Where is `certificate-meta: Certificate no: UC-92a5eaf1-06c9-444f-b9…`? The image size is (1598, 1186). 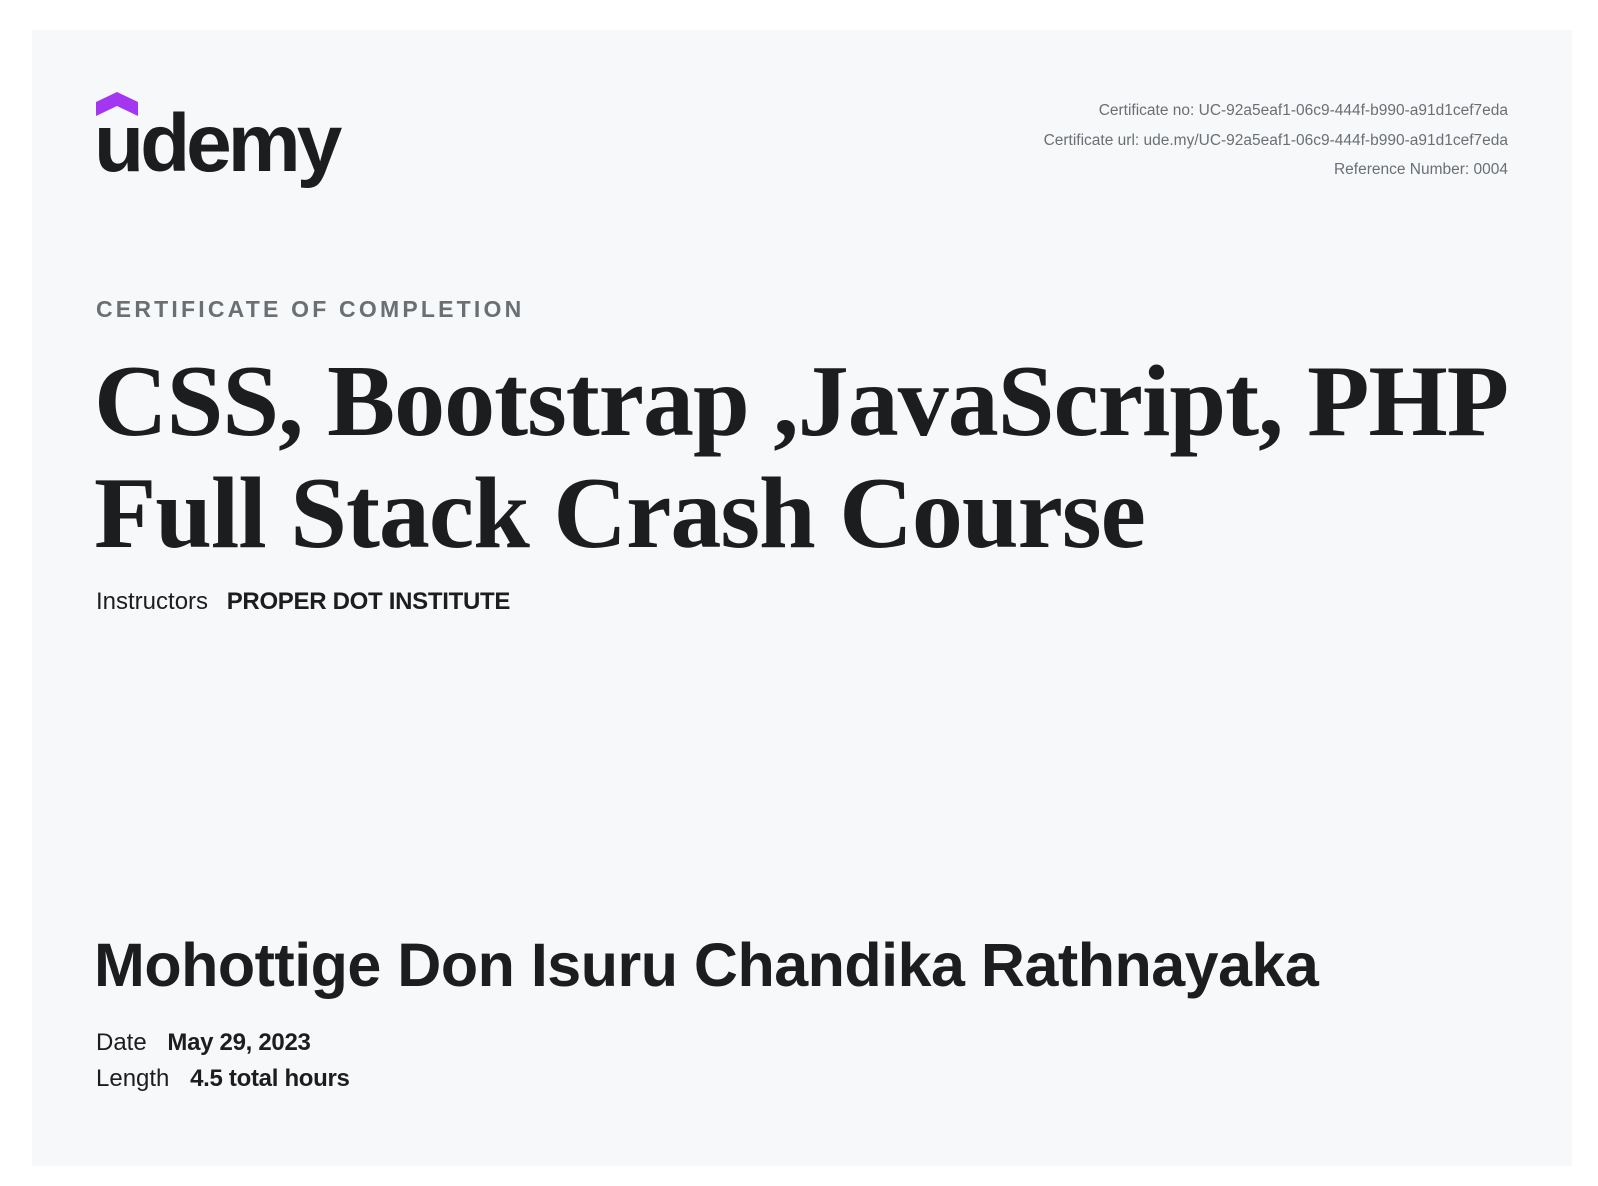
certificate-meta: Certificate no: UC-92a5eaf1-06c9-444f-b9… is located at coordinates (1276, 140).